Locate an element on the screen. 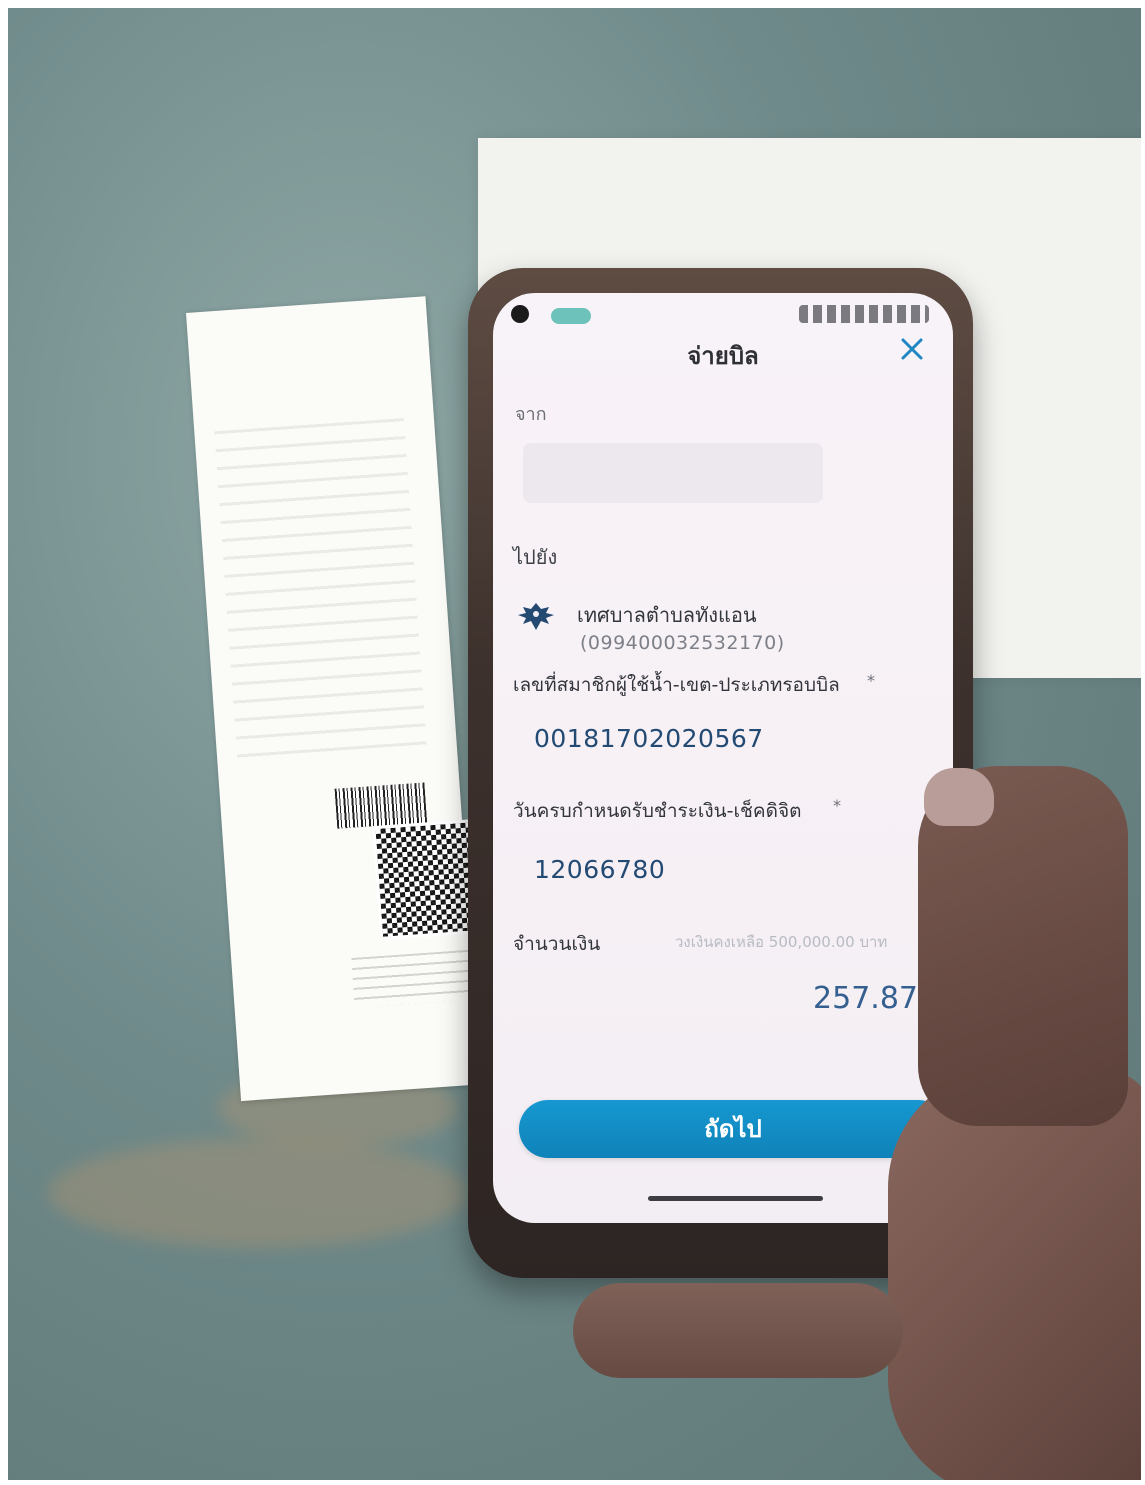  hand is located at coordinates (1014, 1274).